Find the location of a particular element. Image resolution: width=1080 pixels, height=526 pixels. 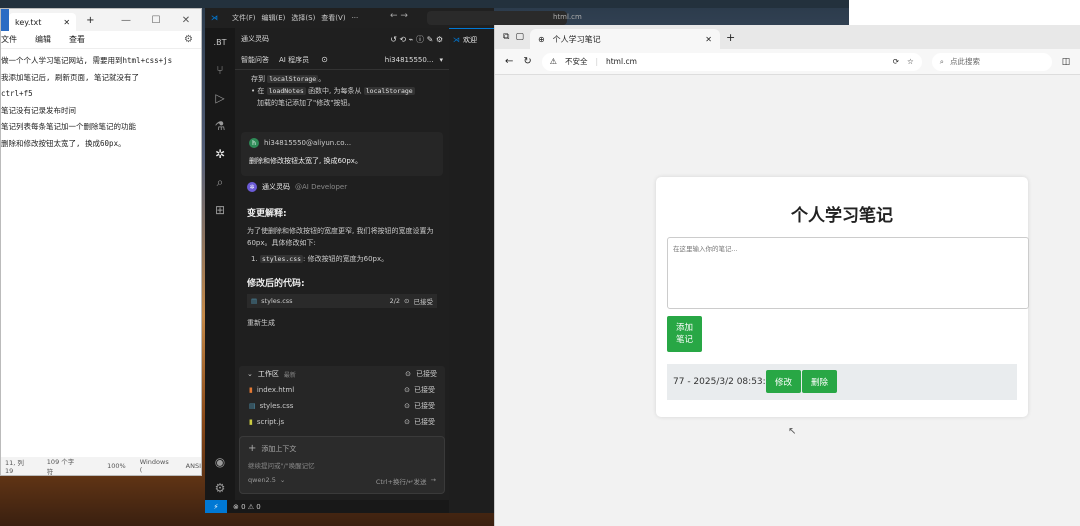

workspace-file-row: ▮ script.js ⊙ 已接受 is located at coordinates (342, 422).